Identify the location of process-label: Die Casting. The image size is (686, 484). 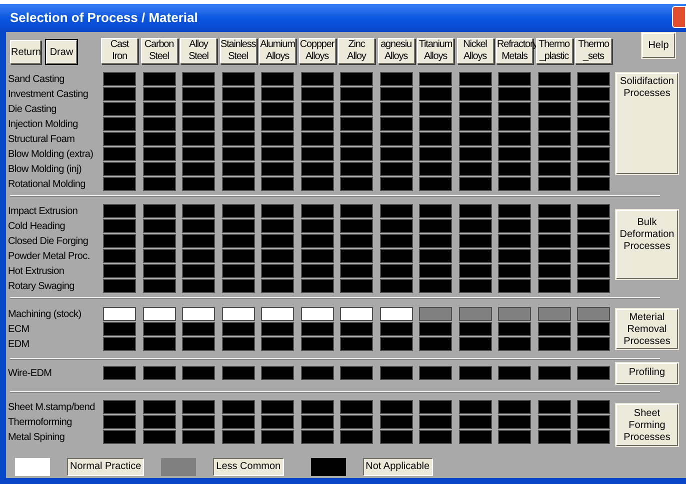
(32, 109).